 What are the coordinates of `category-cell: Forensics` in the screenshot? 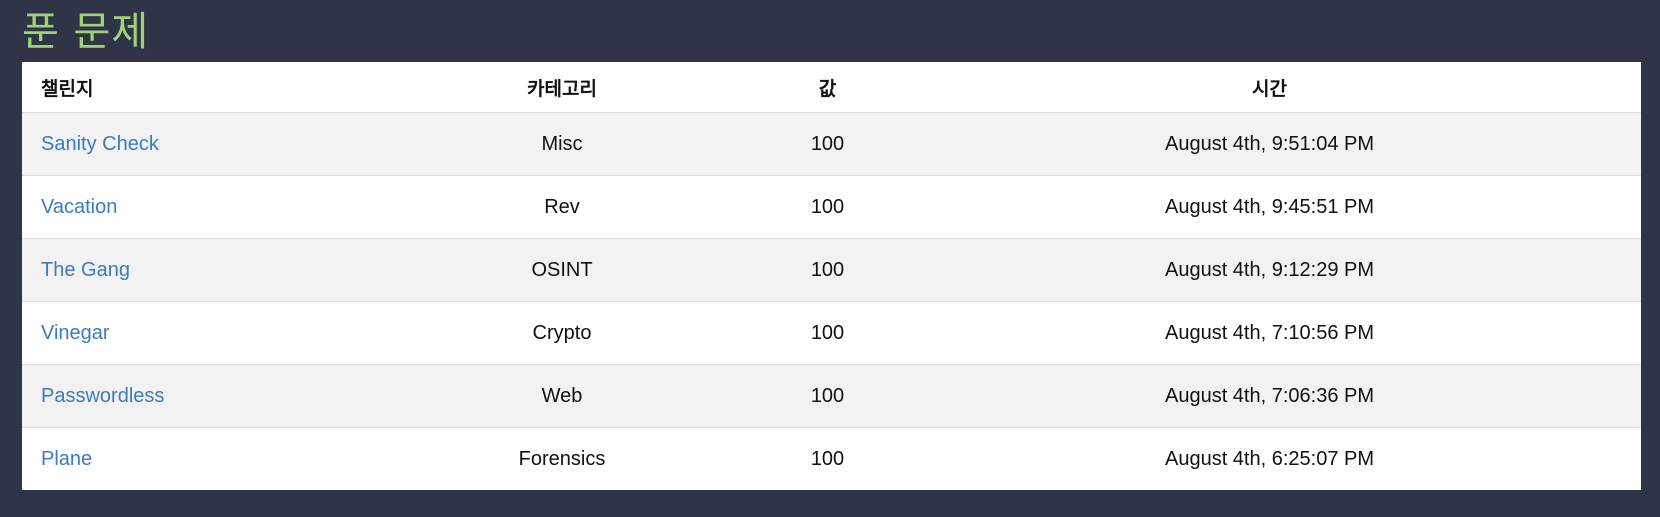 It's located at (562, 458).